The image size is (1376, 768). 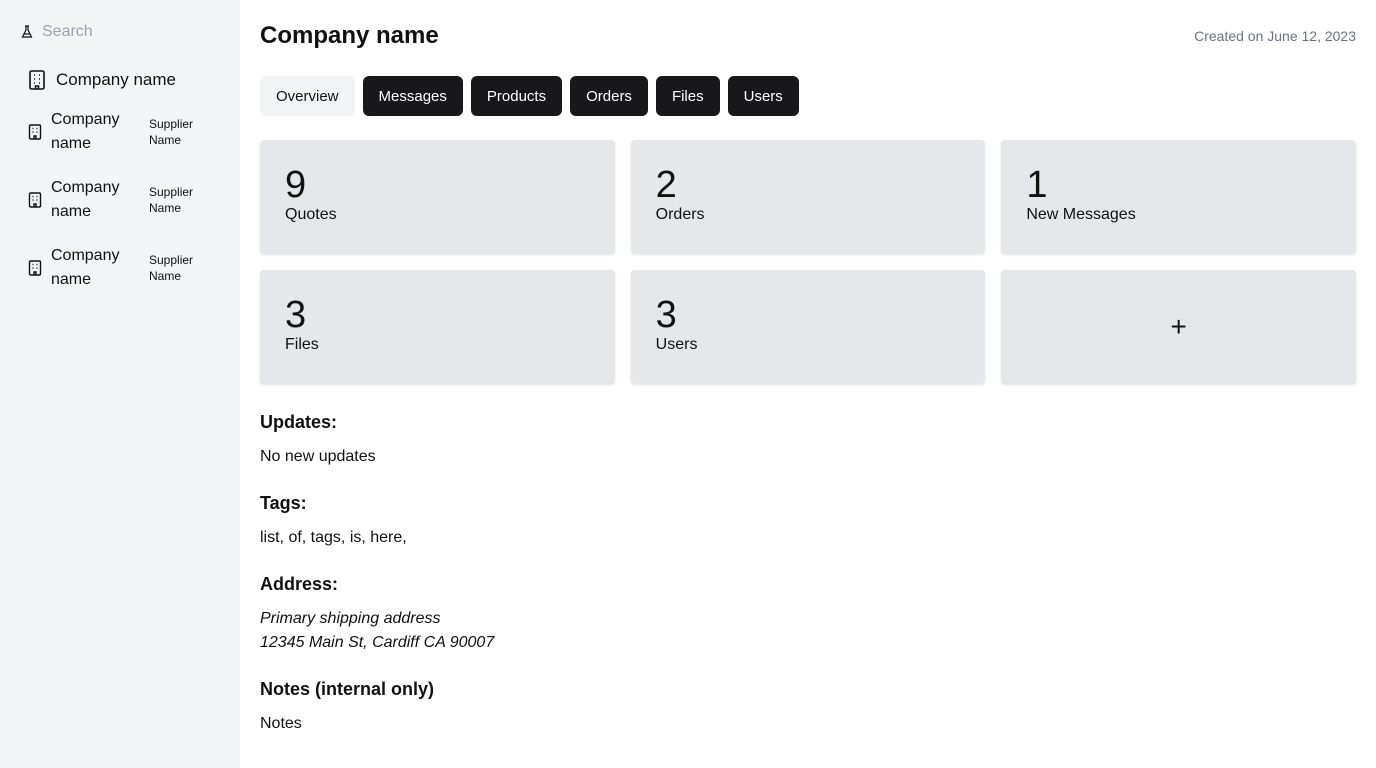 I want to click on updates-text: No new updates, so click(x=318, y=456).